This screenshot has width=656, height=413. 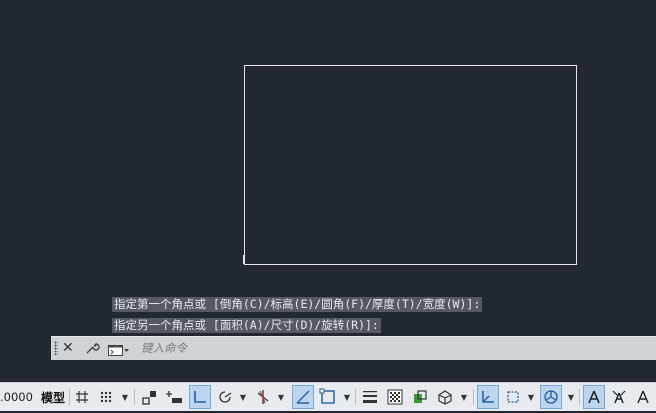 I want to click on wrench-icon, so click(x=92, y=348).